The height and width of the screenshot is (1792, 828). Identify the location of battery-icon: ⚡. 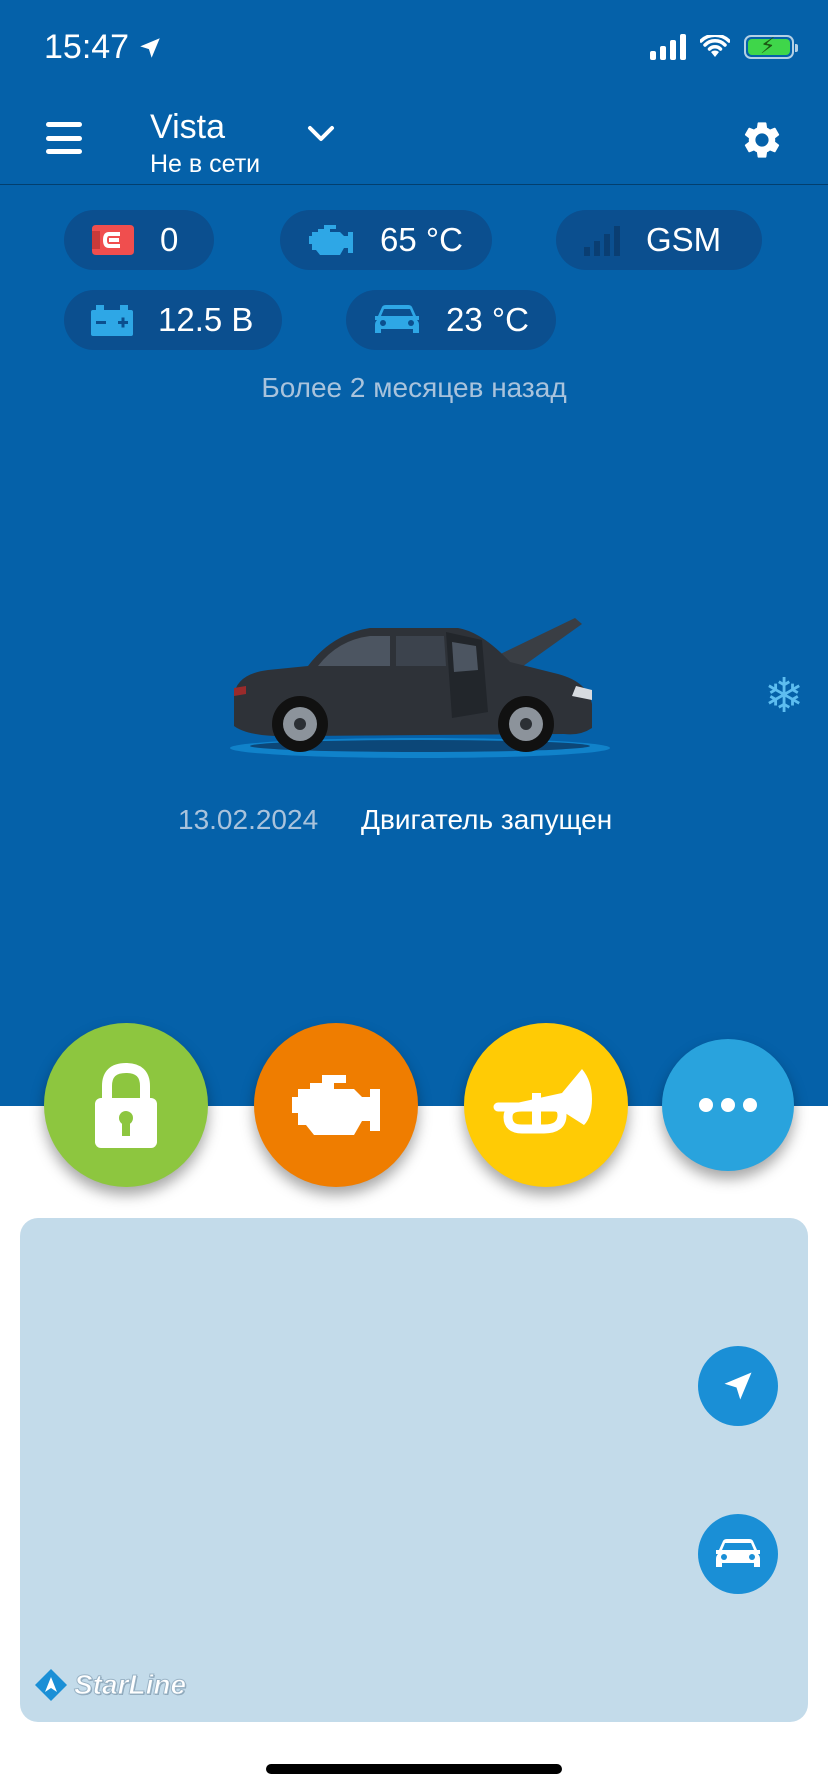
(771, 46).